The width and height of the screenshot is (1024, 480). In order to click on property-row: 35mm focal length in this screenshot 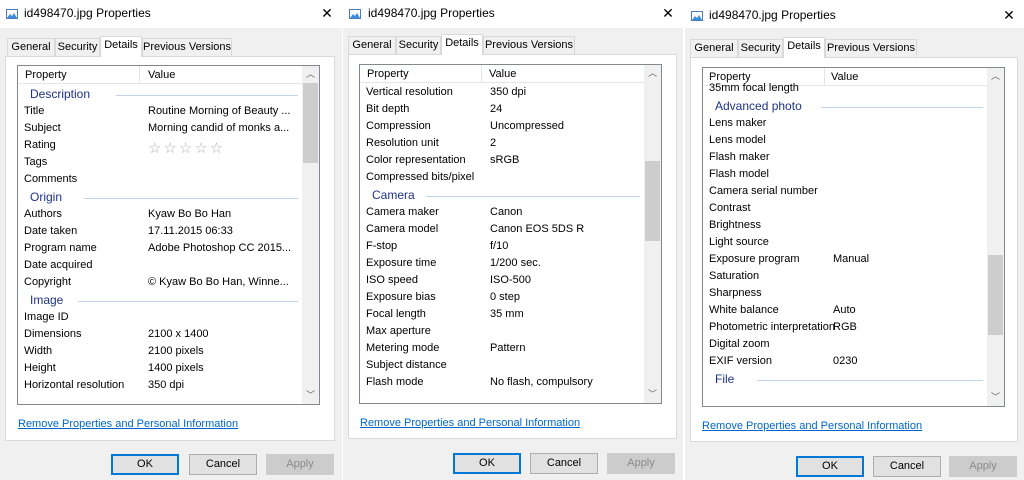, I will do `click(845, 88)`.